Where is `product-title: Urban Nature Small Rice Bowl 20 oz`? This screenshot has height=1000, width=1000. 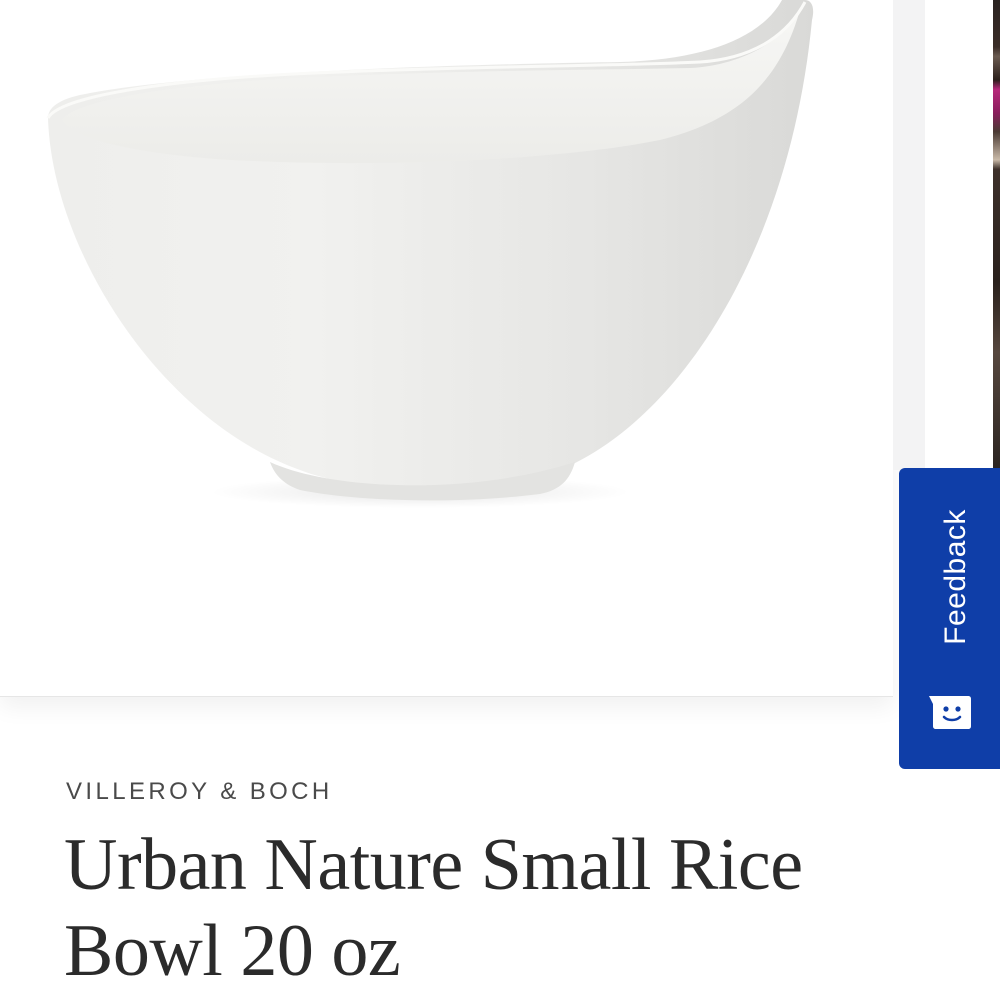 product-title: Urban Nature Small Rice Bowl 20 oz is located at coordinates (433, 908).